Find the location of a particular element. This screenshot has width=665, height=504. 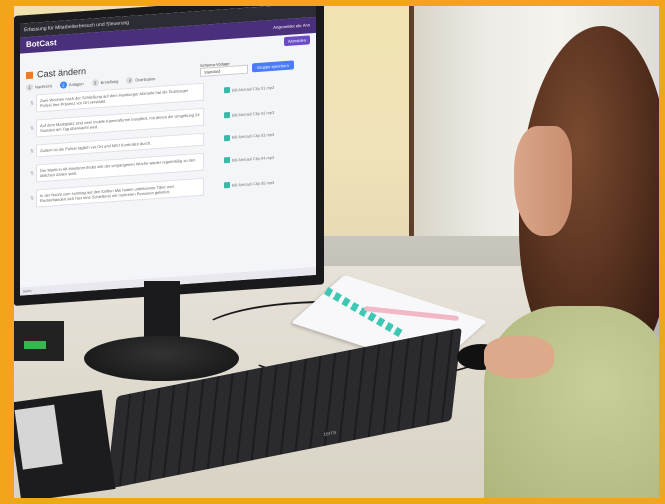

step-2: 2 Anlagen is located at coordinates (71, 84).